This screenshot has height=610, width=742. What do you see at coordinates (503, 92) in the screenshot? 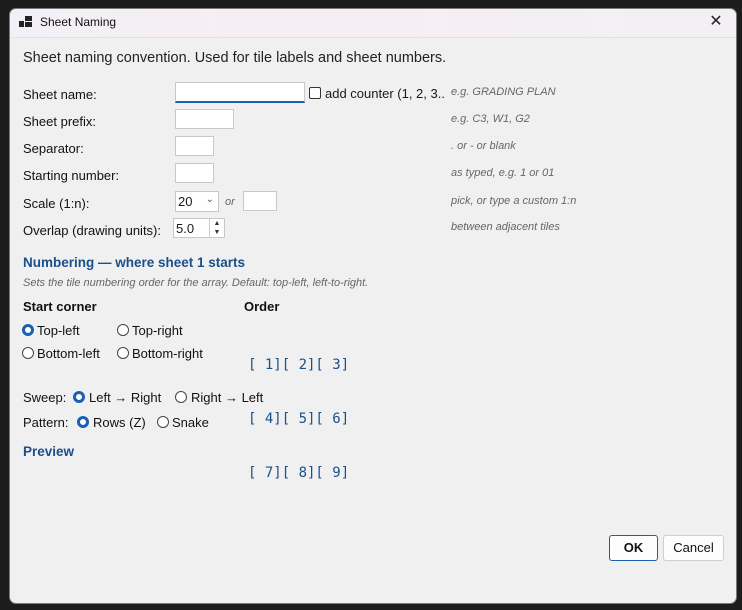
I see `sheet-name-hint: e.g. GRADING PLAN` at bounding box center [503, 92].